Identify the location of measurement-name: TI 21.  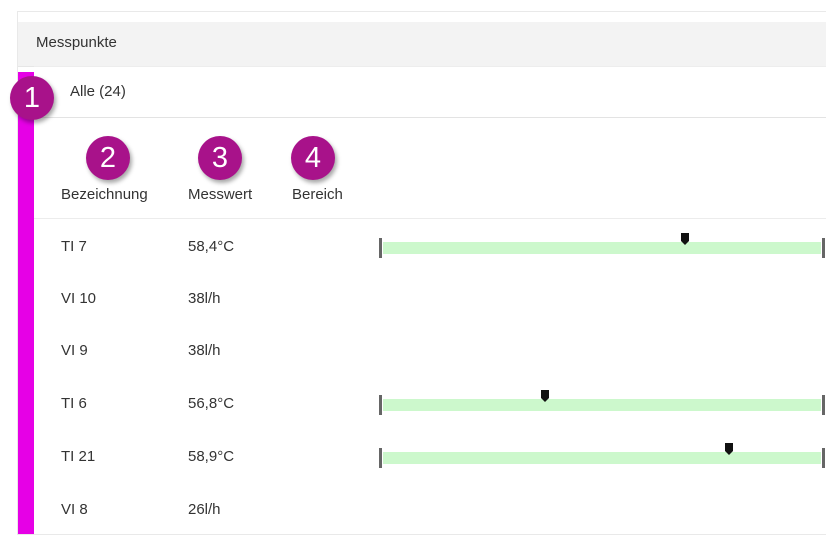
(78, 456).